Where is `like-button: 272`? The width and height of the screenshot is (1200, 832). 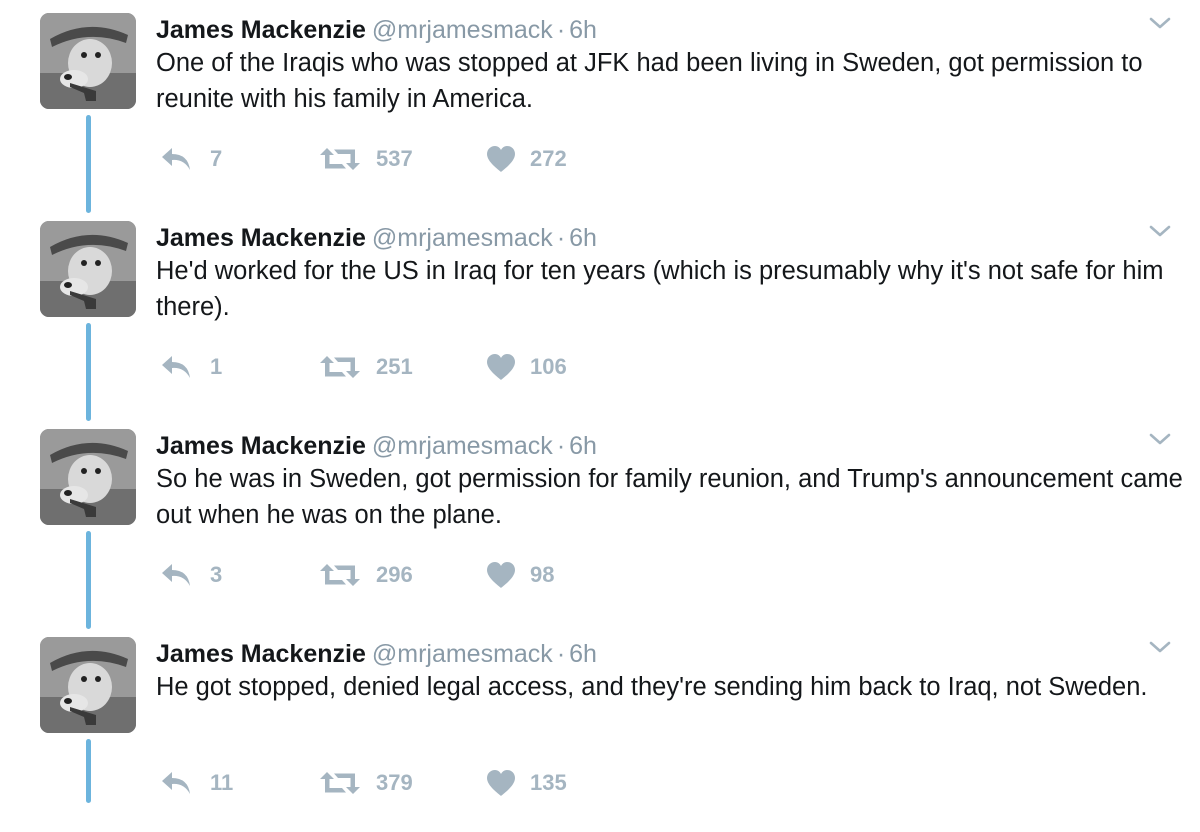 like-button: 272 is located at coordinates (526, 159).